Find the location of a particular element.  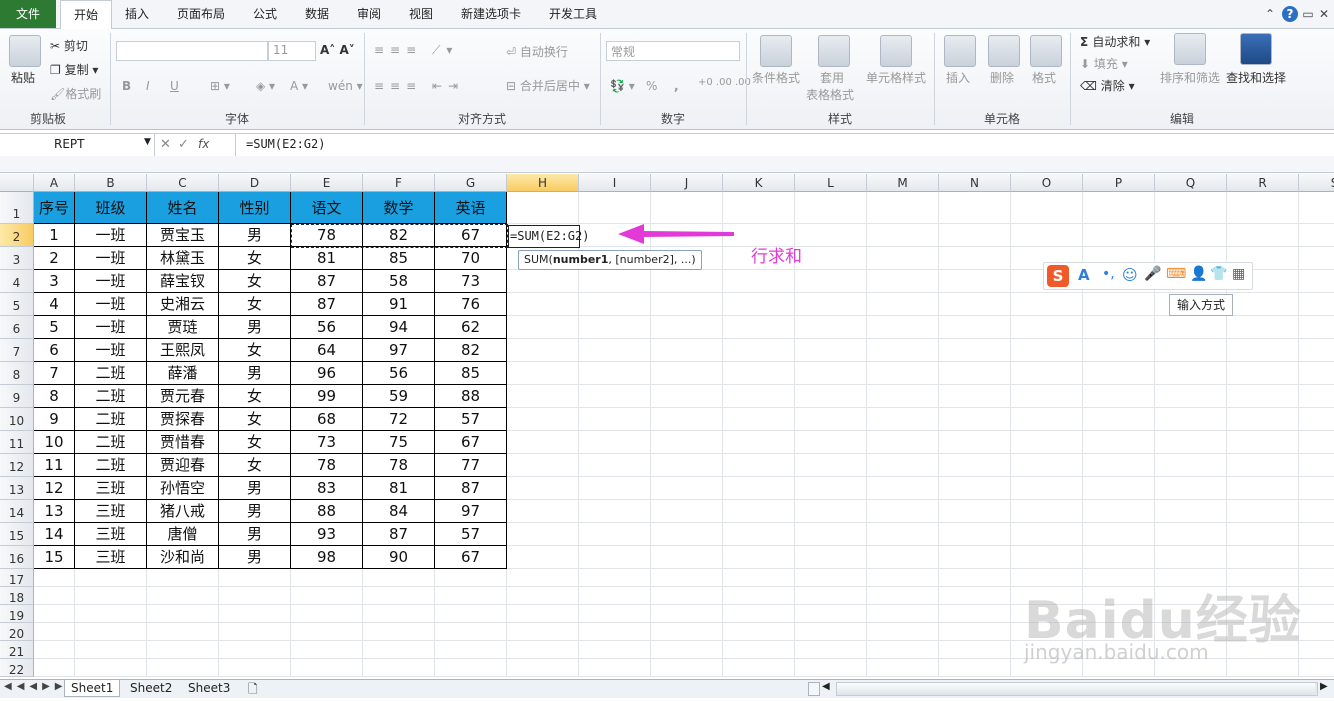

table-cell: 6 is located at coordinates (54, 350).